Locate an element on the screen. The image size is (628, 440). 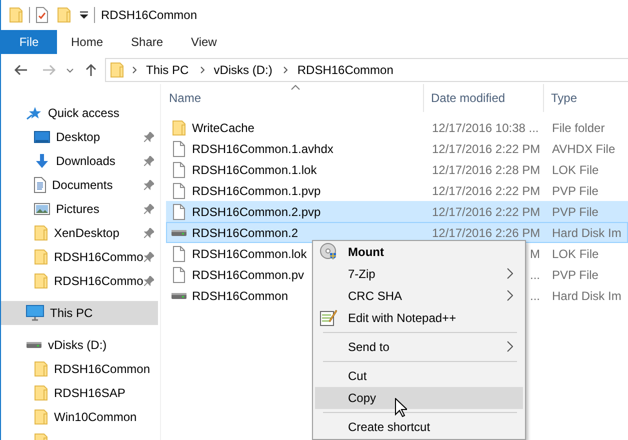
date-modified: 12/17/2016 2:28 PM is located at coordinates (486, 170).